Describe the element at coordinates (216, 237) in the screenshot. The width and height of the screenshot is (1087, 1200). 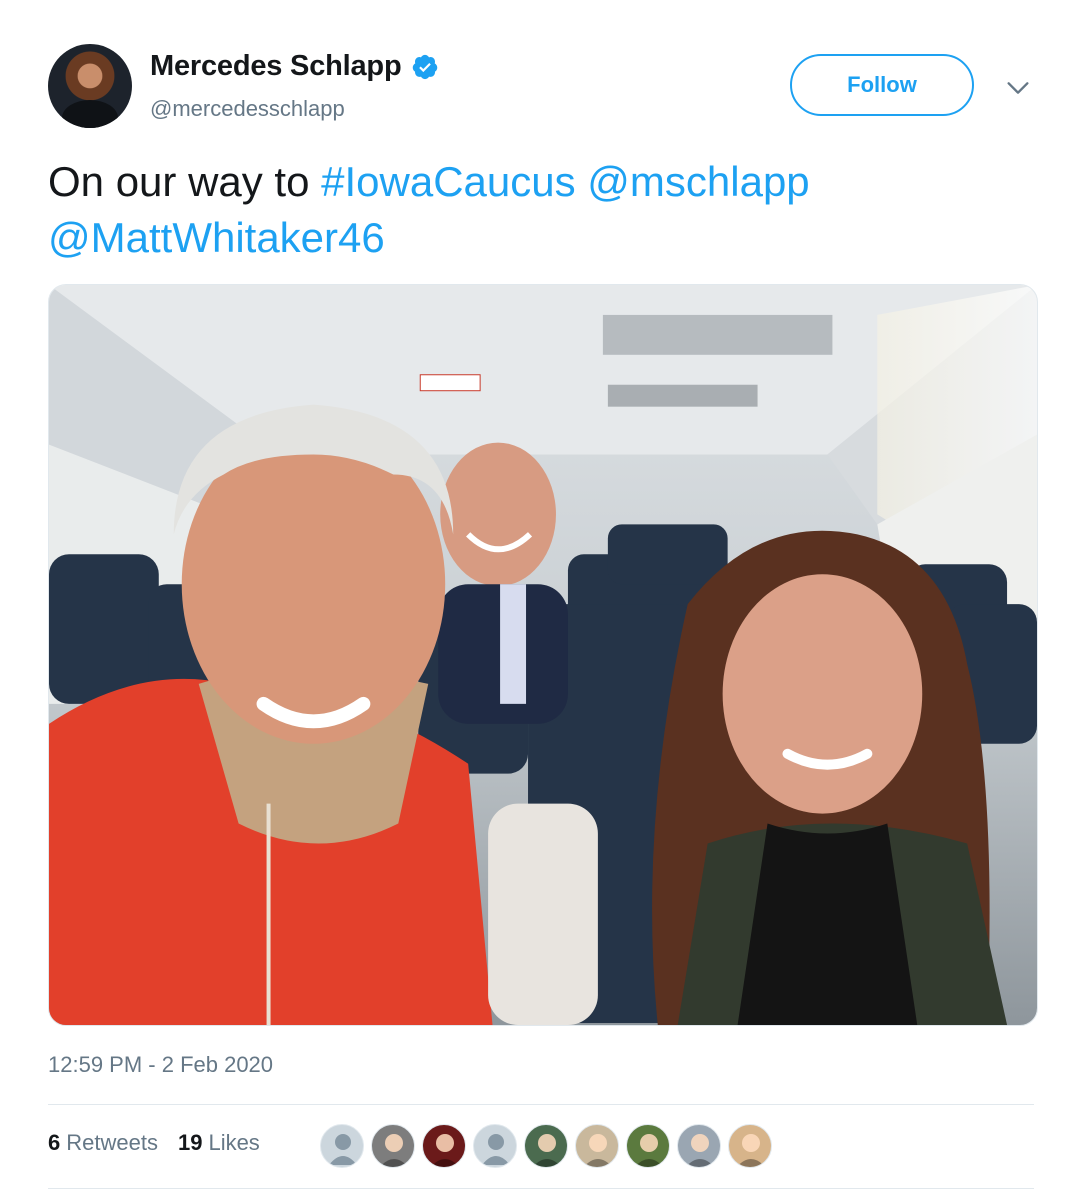
I see `mention-link-mattwhitaker46: @MattWhitaker46` at that location.